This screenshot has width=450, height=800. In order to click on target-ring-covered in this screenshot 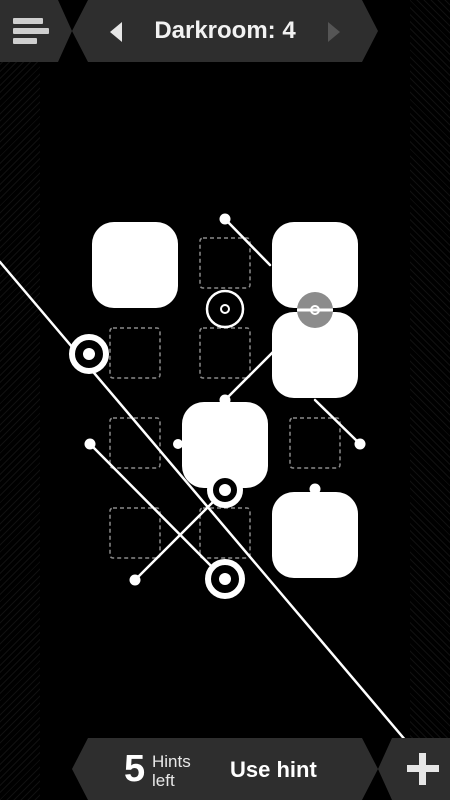, I will do `click(315, 310)`.